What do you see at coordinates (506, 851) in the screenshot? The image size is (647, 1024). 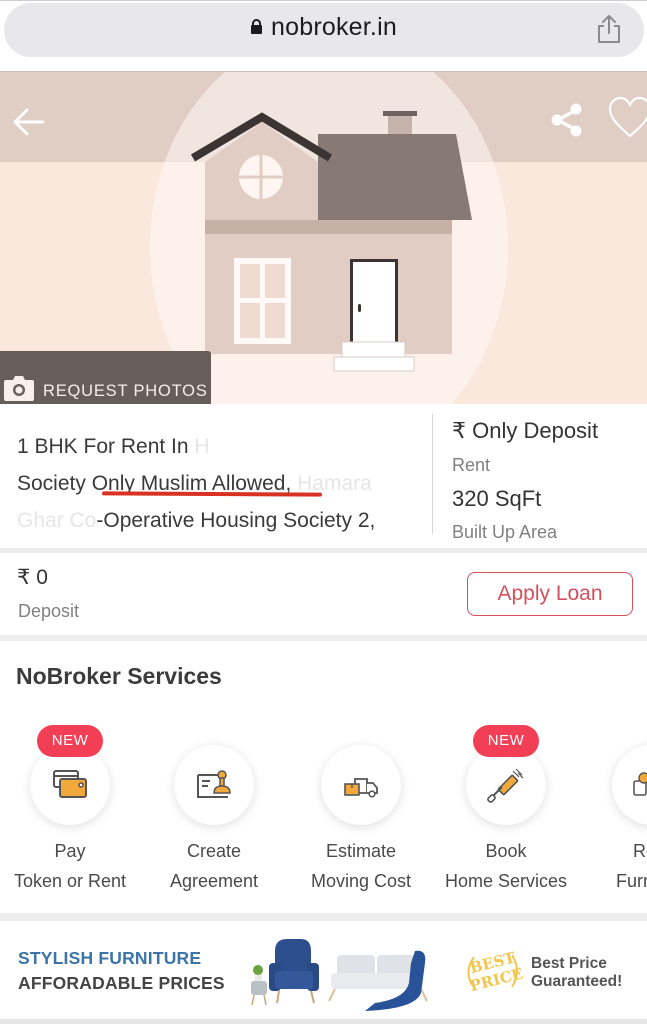 I see `service-label: Book` at bounding box center [506, 851].